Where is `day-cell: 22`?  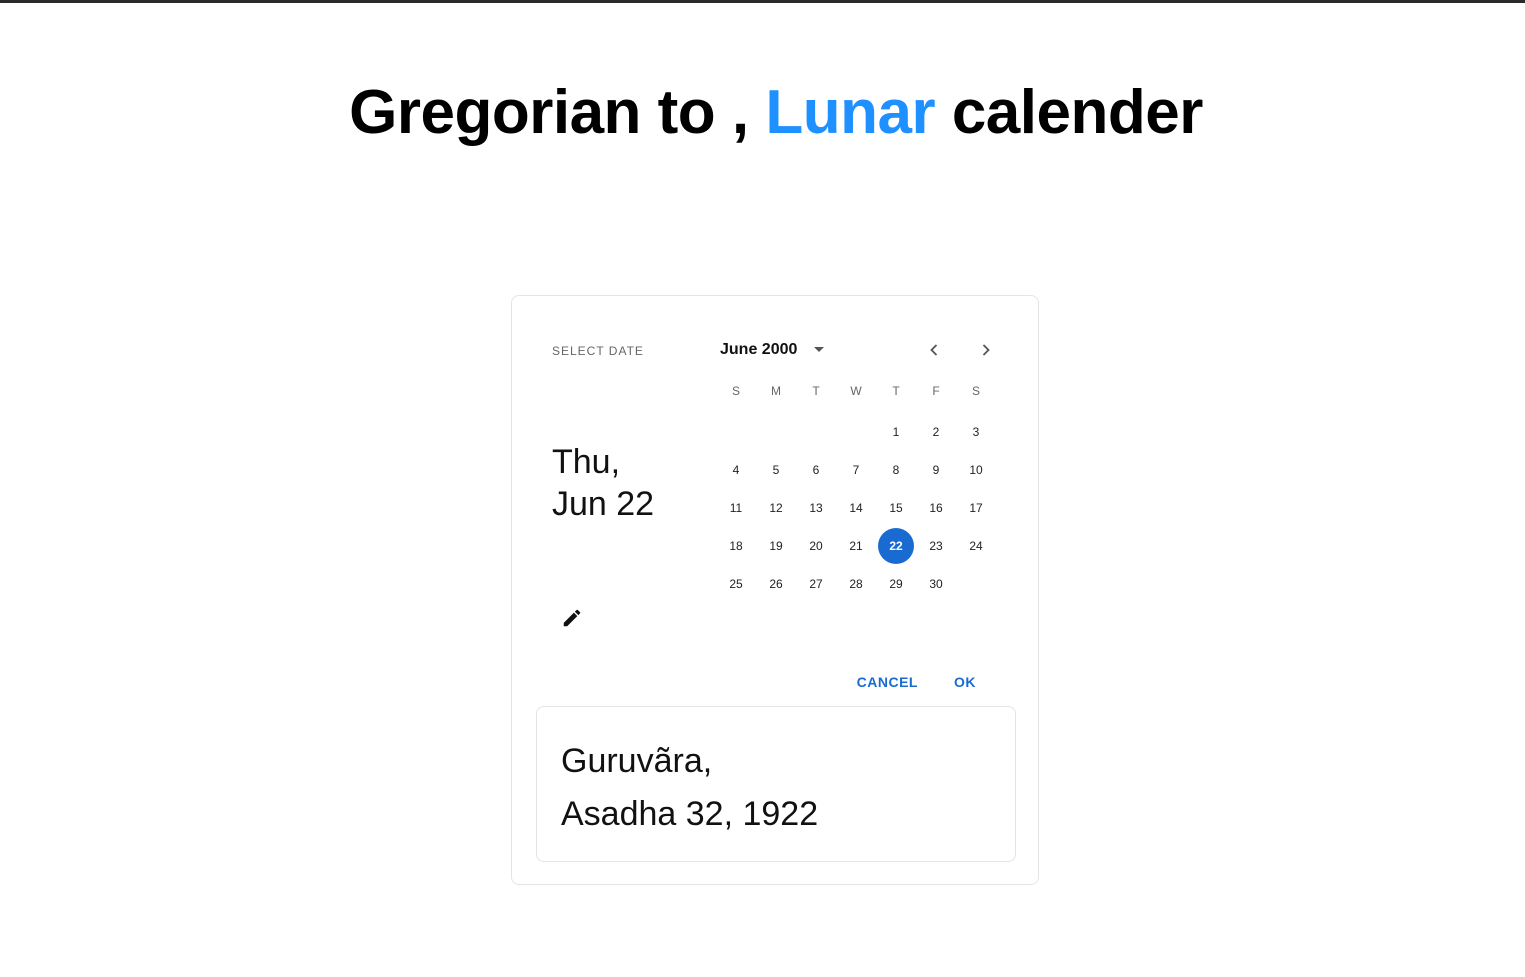
day-cell: 22 is located at coordinates (896, 546).